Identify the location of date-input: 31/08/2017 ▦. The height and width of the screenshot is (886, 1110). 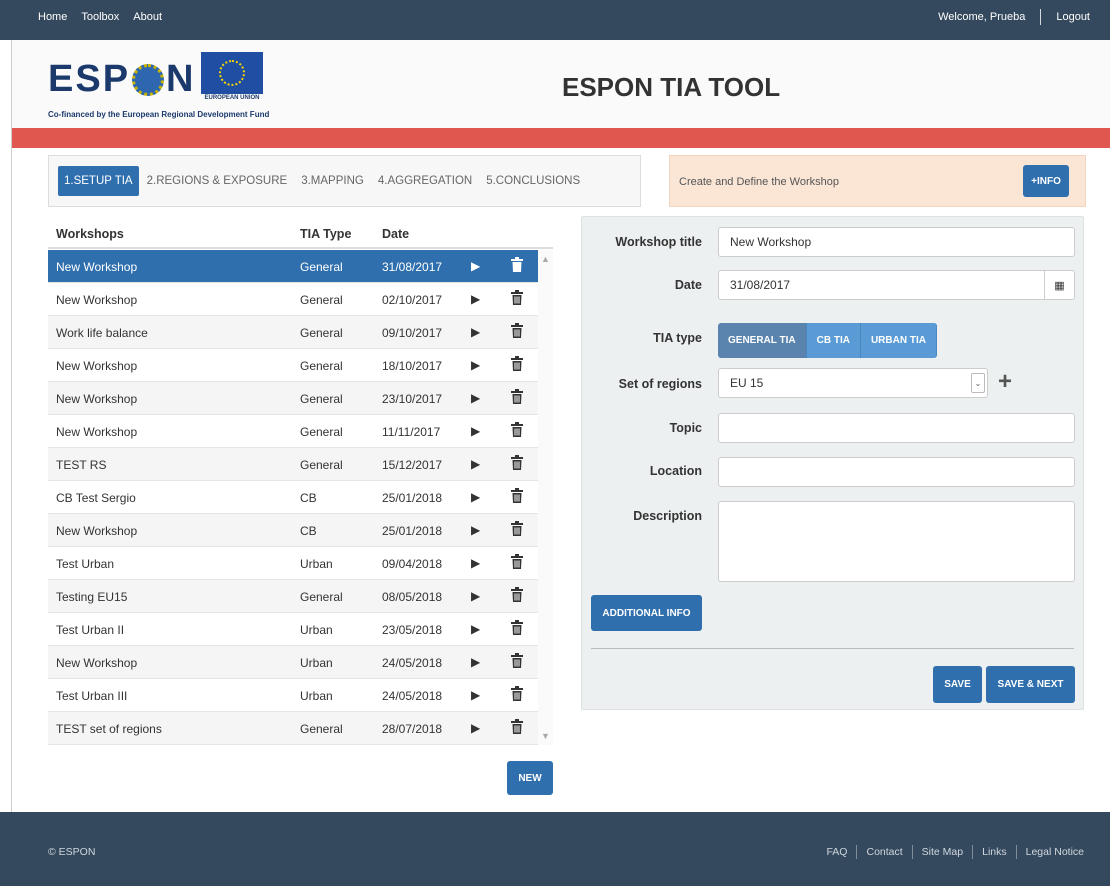
(896, 285).